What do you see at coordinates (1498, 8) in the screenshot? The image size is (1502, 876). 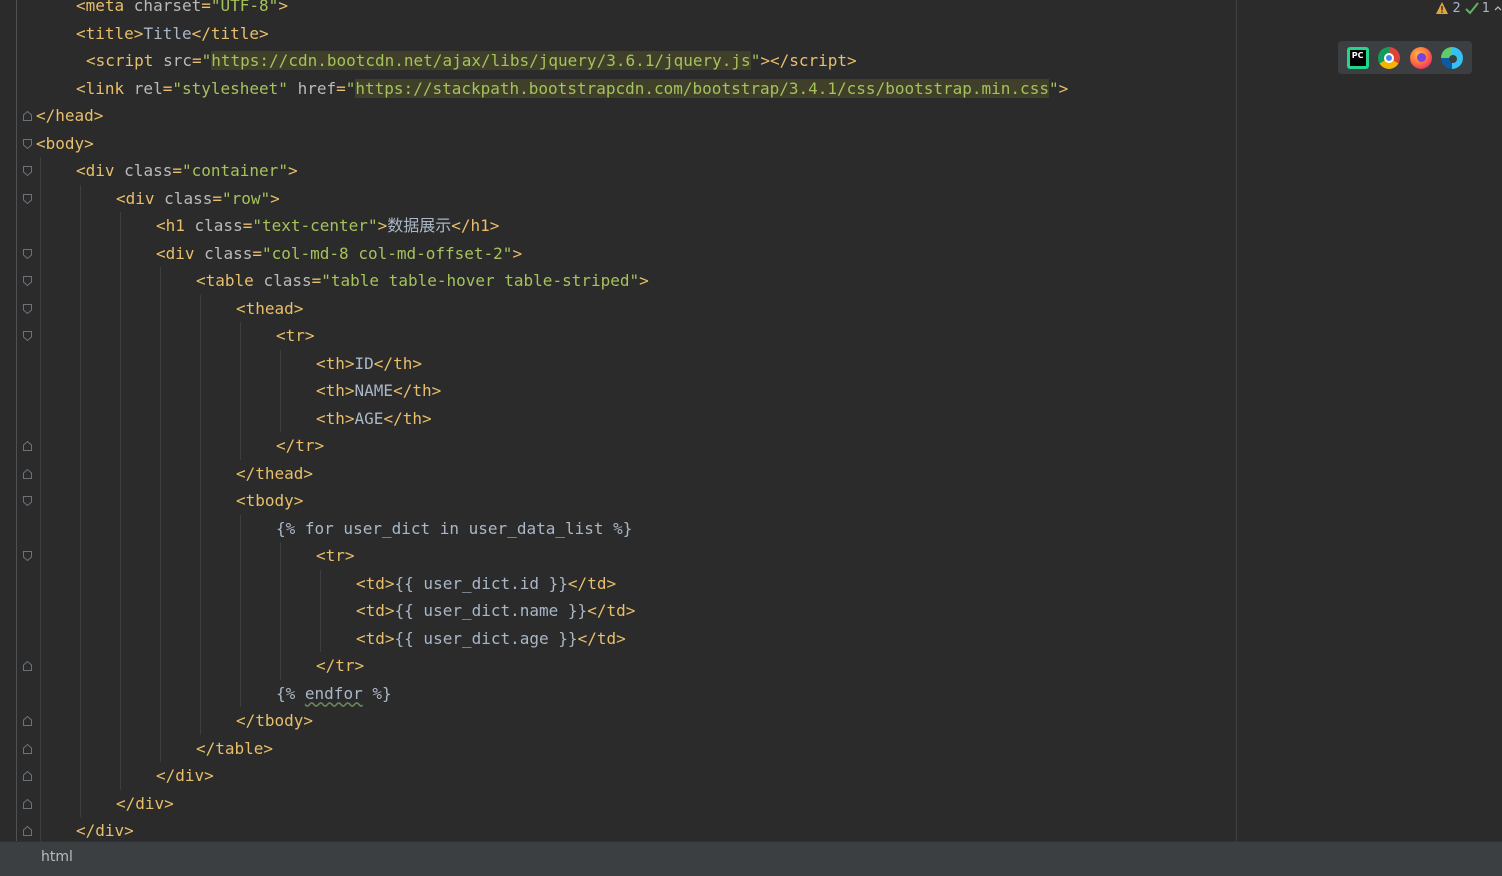 I see `chevron-up-icon` at bounding box center [1498, 8].